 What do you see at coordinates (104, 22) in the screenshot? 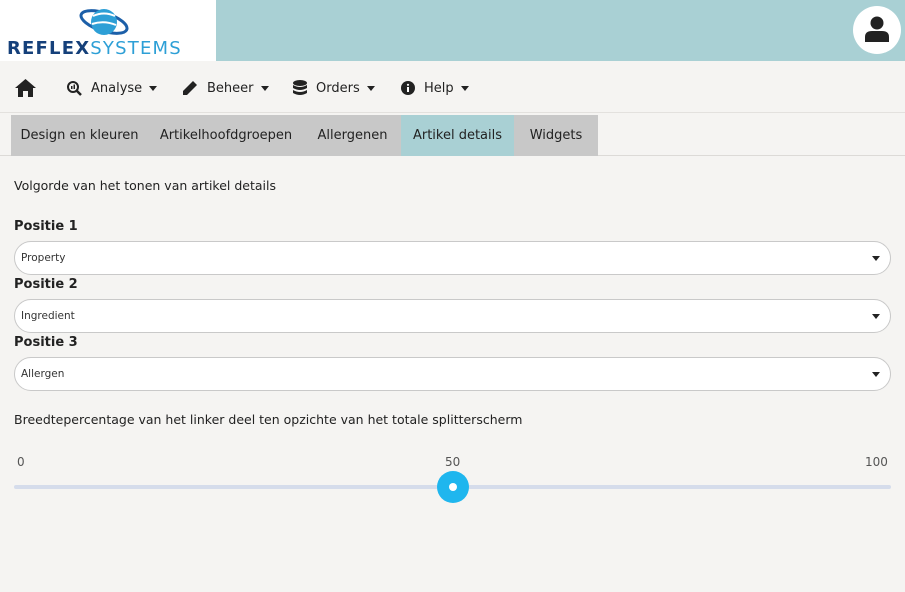
I see `logo-globe-icon` at bounding box center [104, 22].